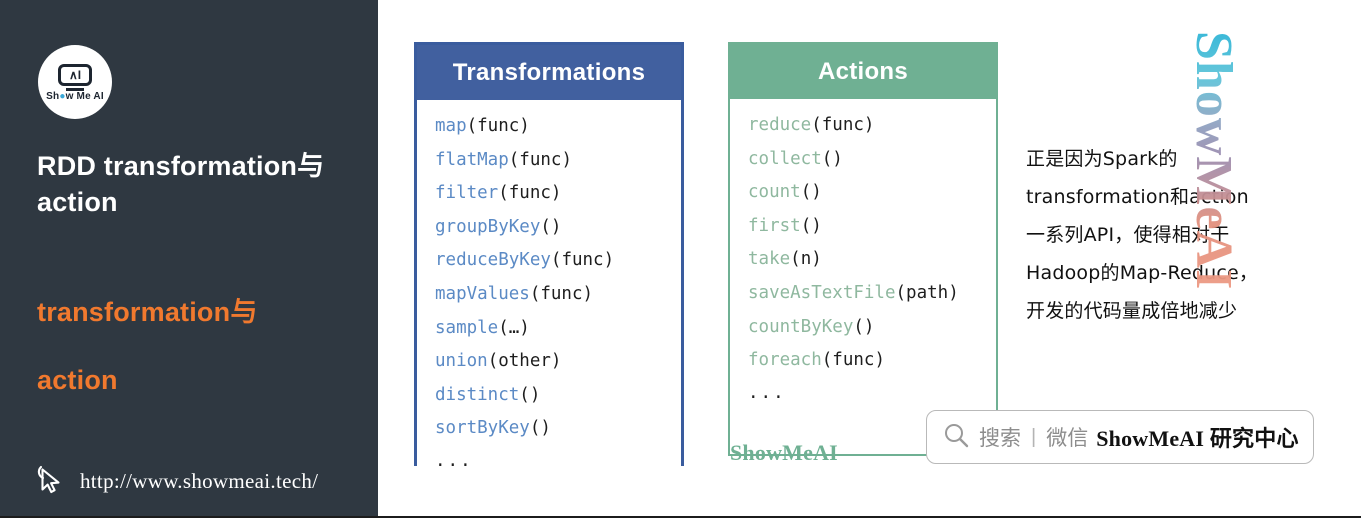 Image resolution: width=1361 pixels, height=518 pixels. What do you see at coordinates (199, 481) in the screenshot?
I see `site-url-text: http://www.showmeai.tech/` at bounding box center [199, 481].